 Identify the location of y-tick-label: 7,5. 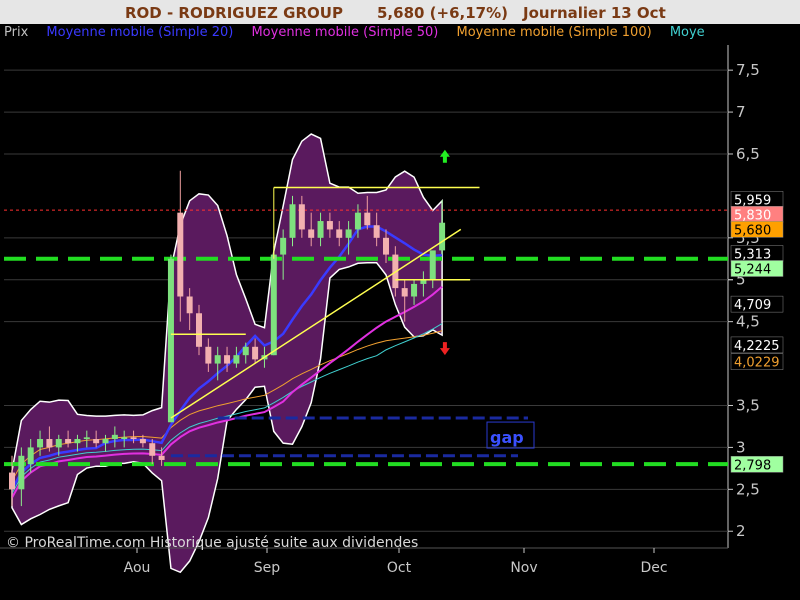
(748, 70).